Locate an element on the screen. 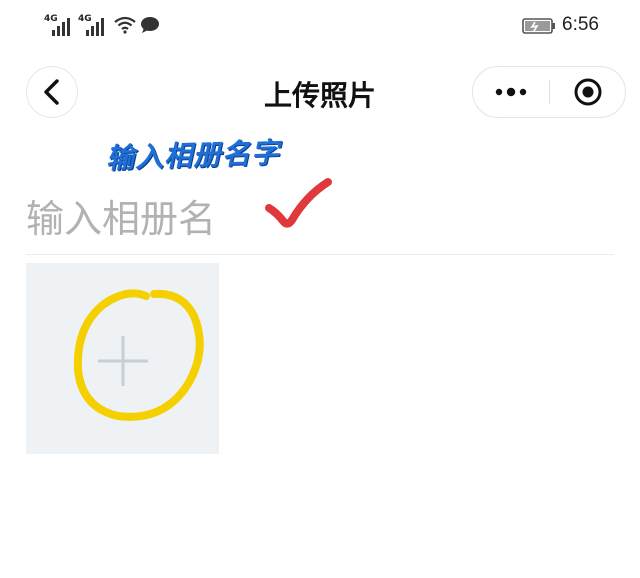  chevron-left-icon is located at coordinates (51, 92).